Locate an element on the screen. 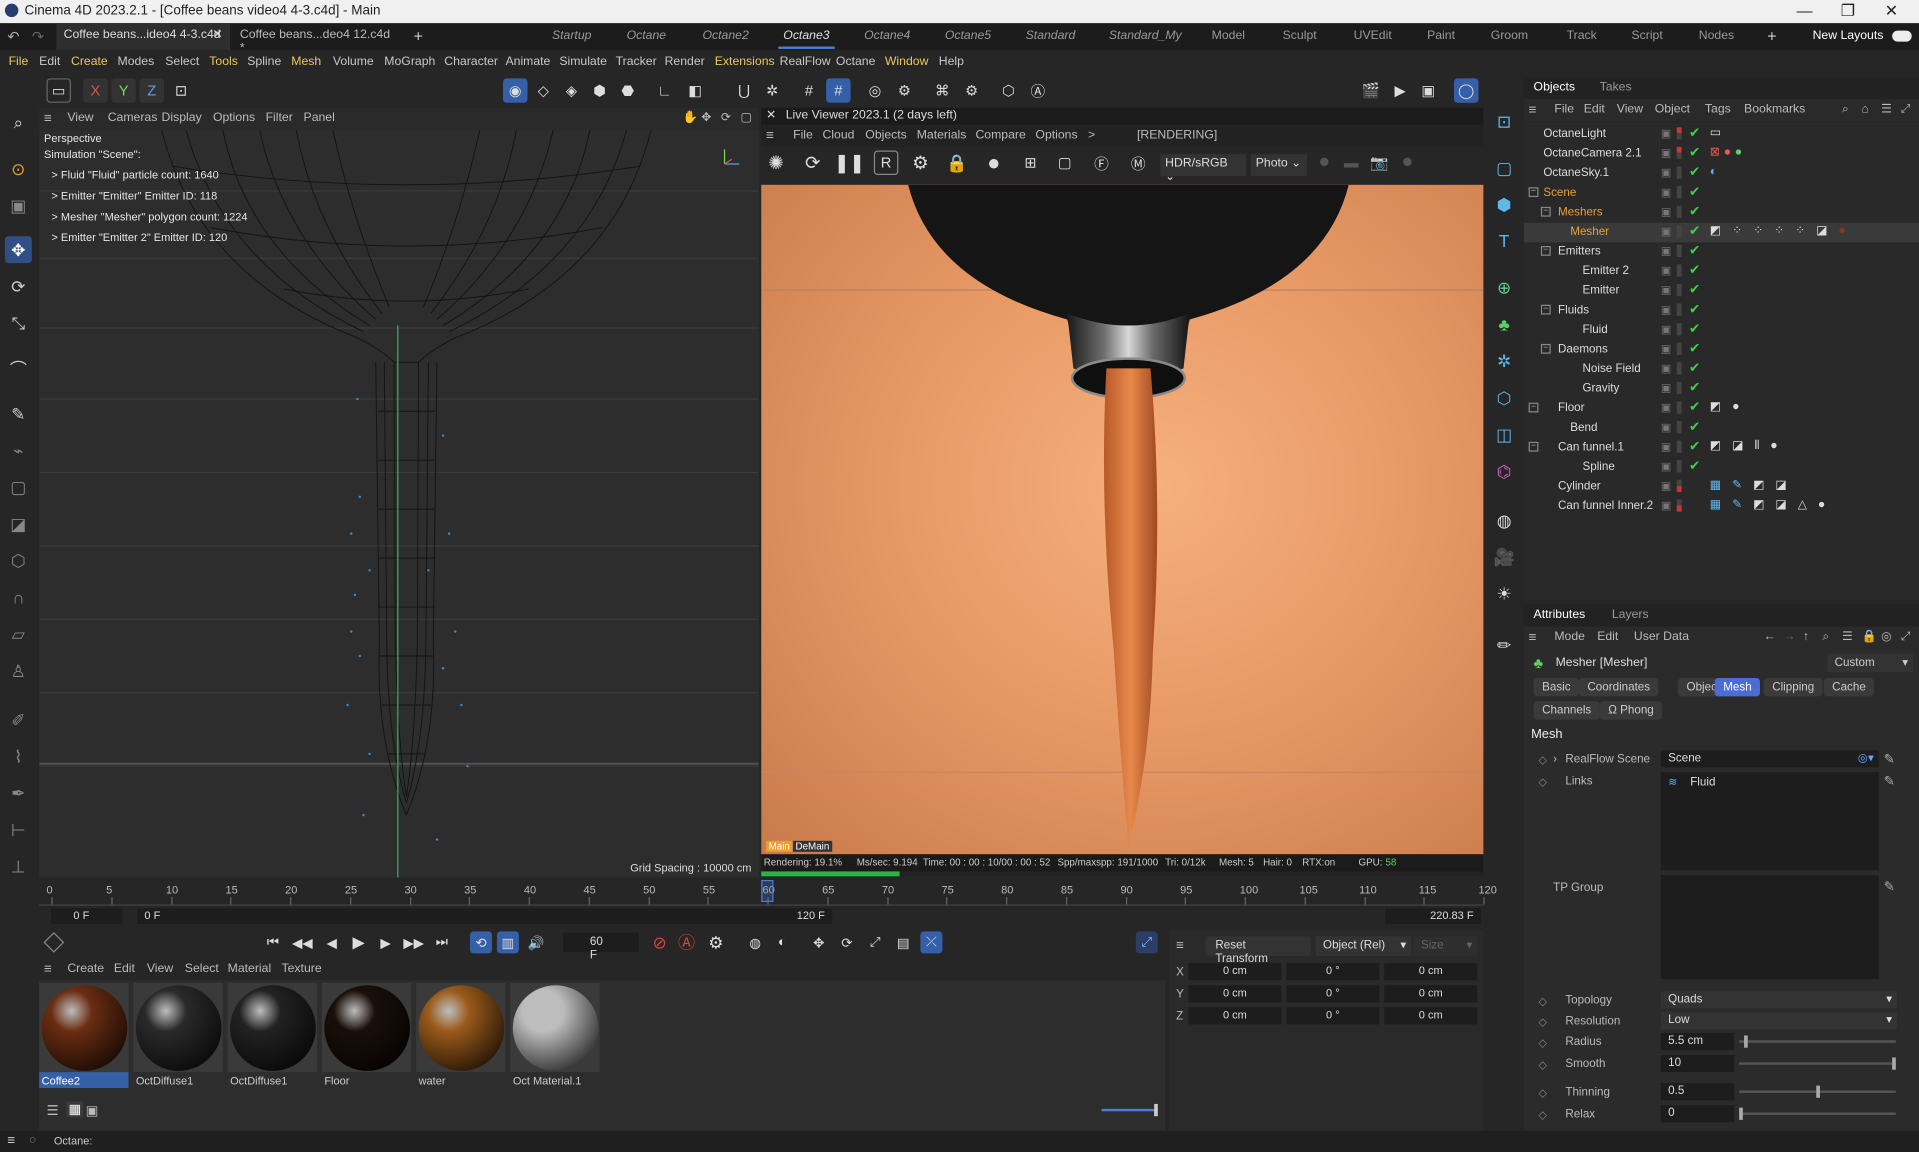 This screenshot has height=1152, width=1919. layout-octane5: Octane5 is located at coordinates (968, 35).